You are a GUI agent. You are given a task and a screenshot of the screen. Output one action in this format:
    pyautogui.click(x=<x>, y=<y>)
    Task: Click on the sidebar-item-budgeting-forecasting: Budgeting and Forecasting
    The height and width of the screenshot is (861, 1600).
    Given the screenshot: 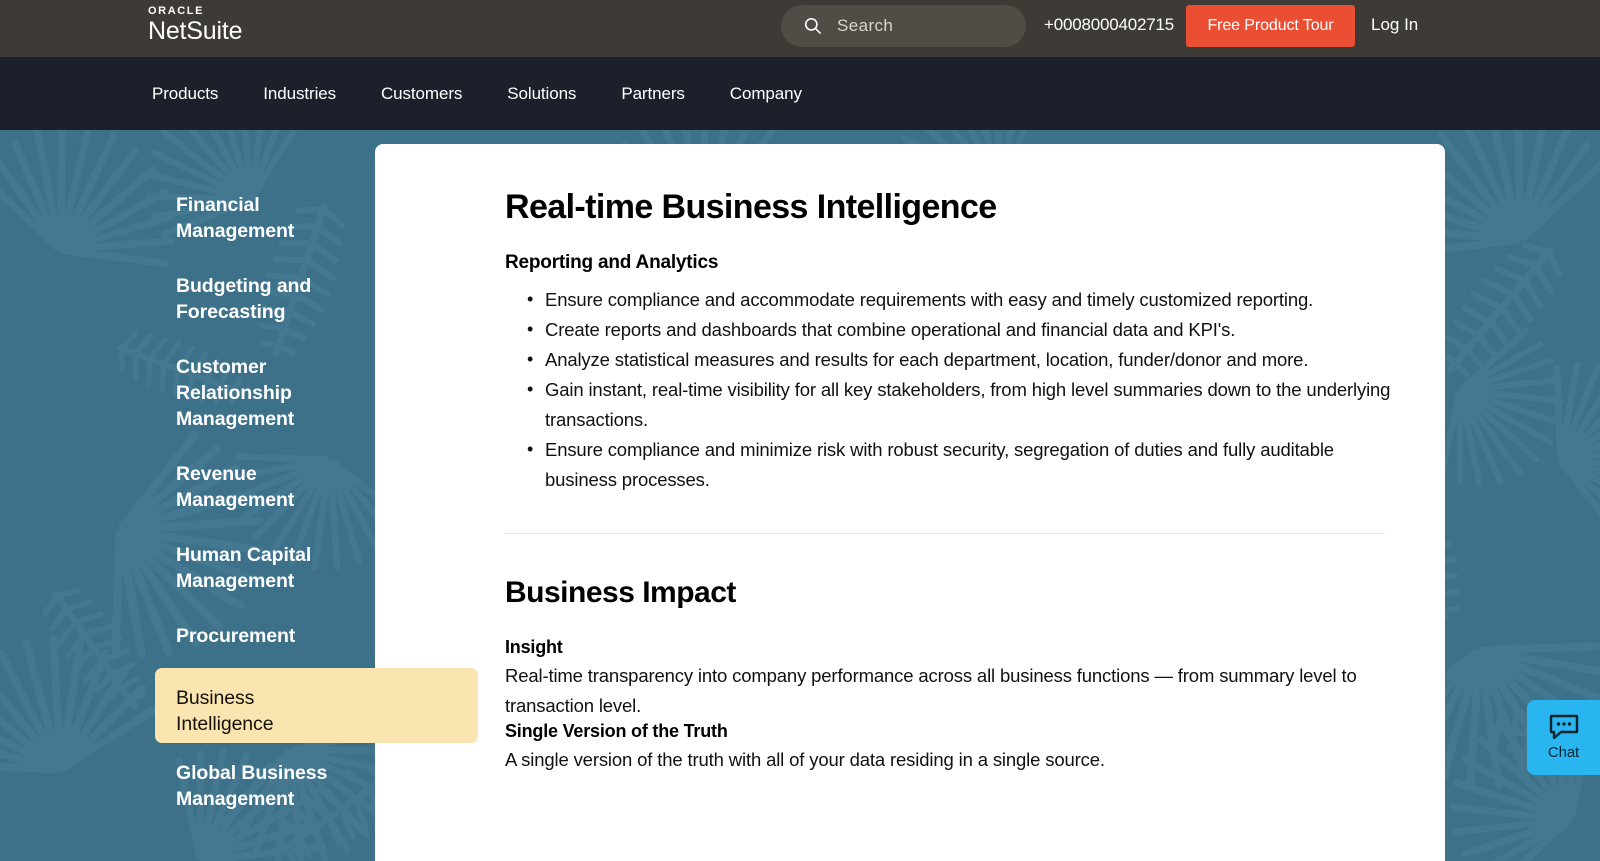 What is the action you would take?
    pyautogui.click(x=271, y=299)
    